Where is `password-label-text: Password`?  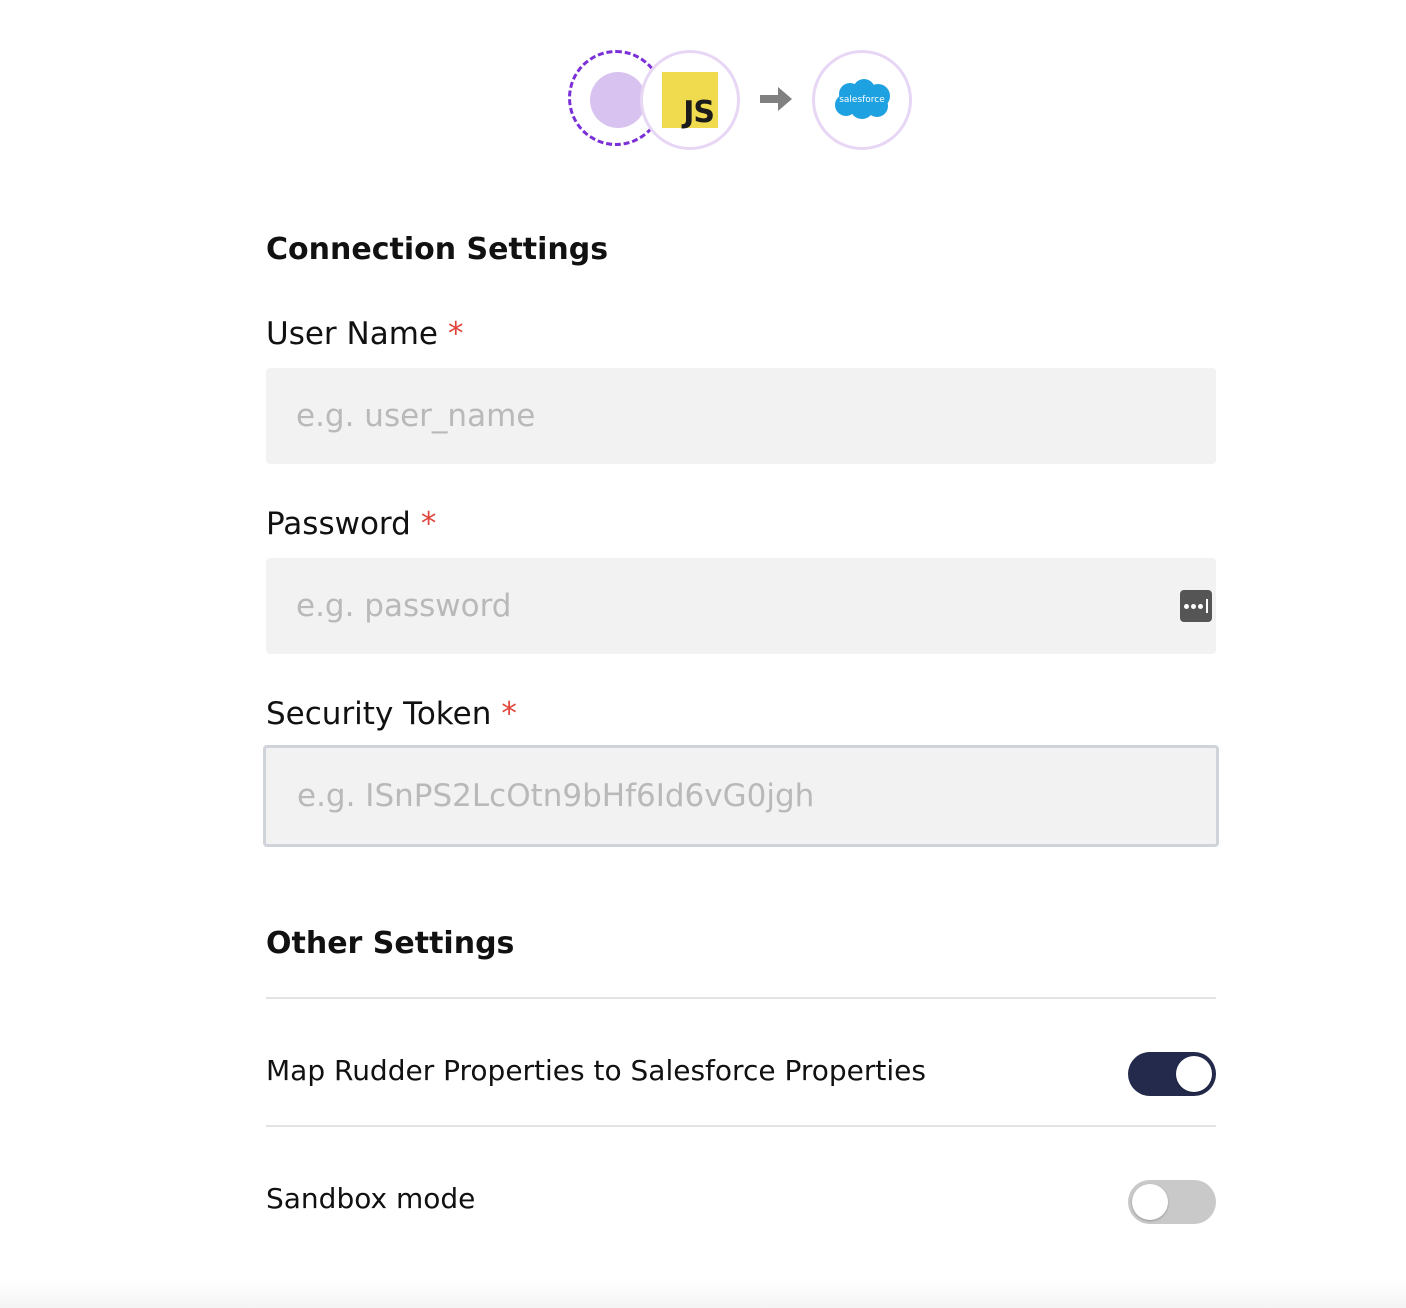
password-label-text: Password is located at coordinates (338, 524).